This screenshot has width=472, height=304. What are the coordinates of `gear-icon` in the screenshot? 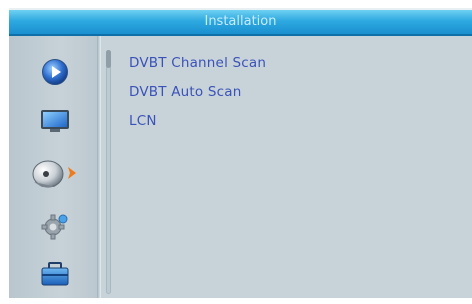 It's located at (54, 227).